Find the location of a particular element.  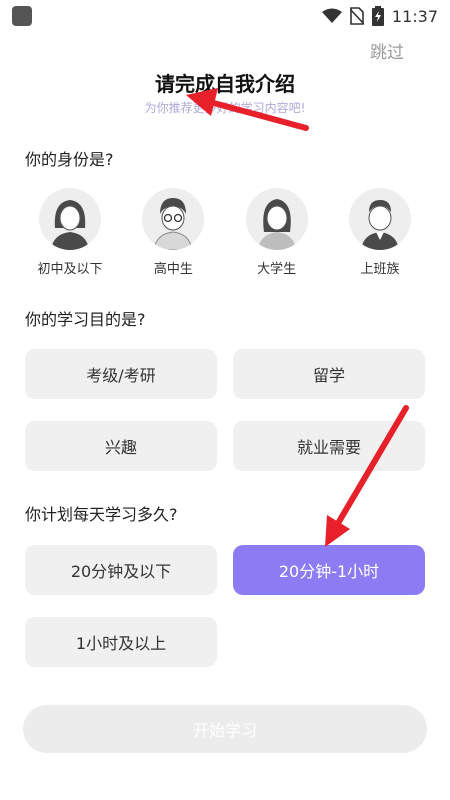

identity-option-office-worker: 上班族 is located at coordinates (380, 232).